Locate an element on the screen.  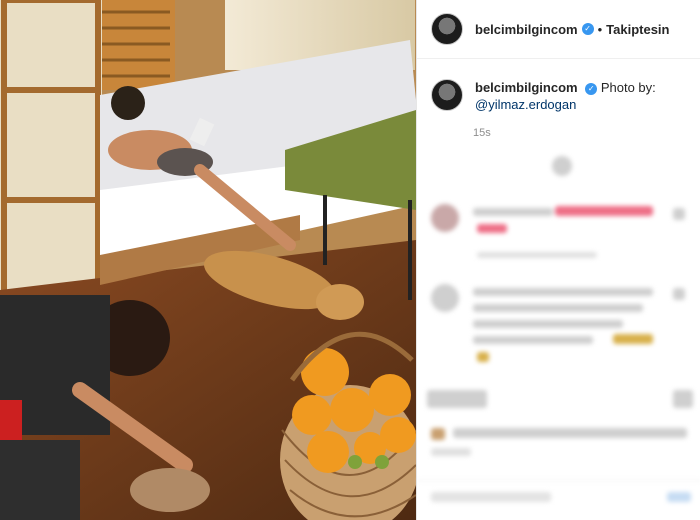
caption-username: belcimbilgincom is located at coordinates (526, 87).